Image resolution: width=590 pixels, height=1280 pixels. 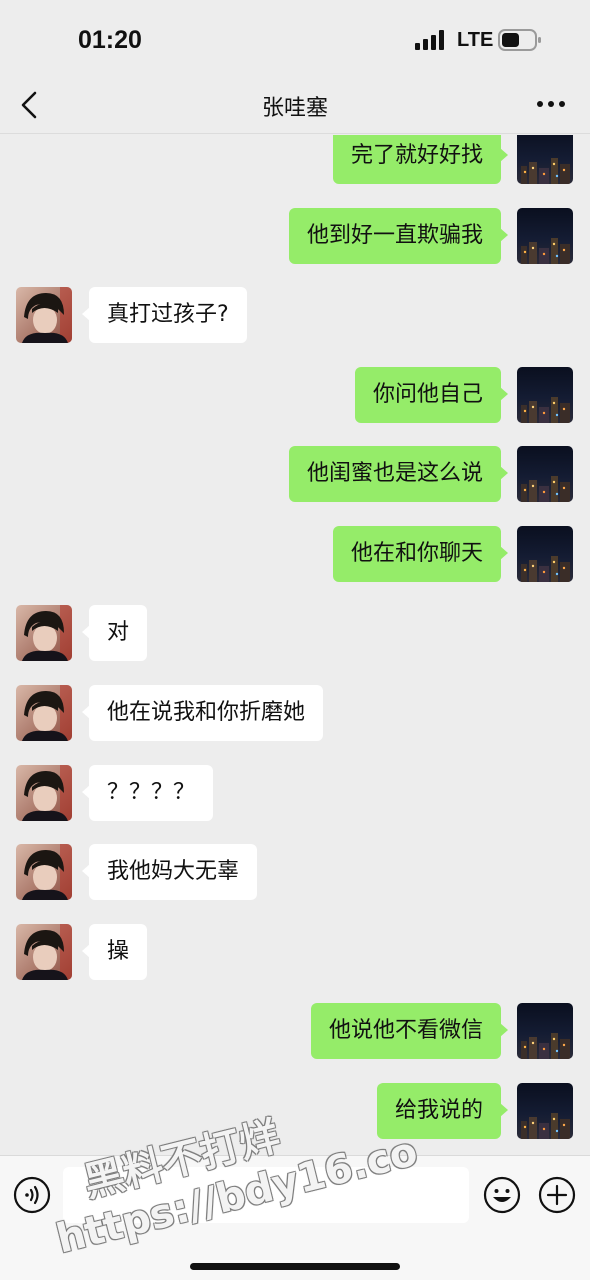 What do you see at coordinates (295, 555) in the screenshot?
I see `message-row: 他在和你聊天` at bounding box center [295, 555].